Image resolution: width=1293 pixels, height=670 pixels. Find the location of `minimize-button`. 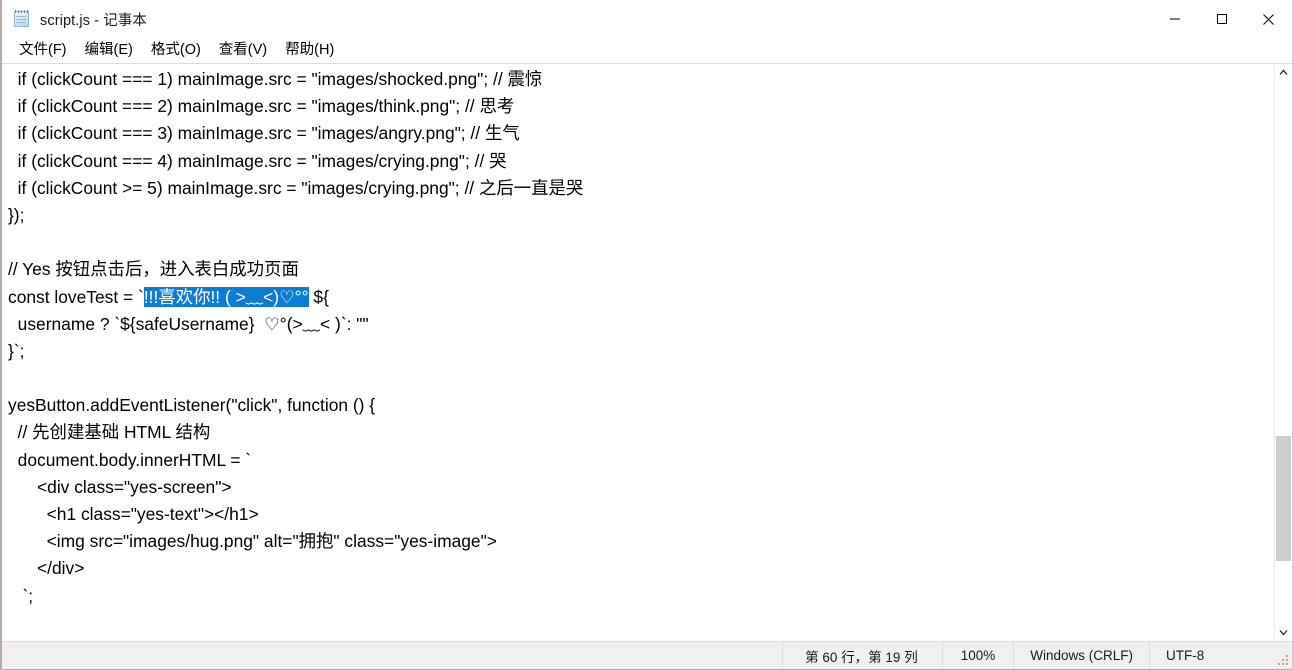

minimize-button is located at coordinates (1174, 19).